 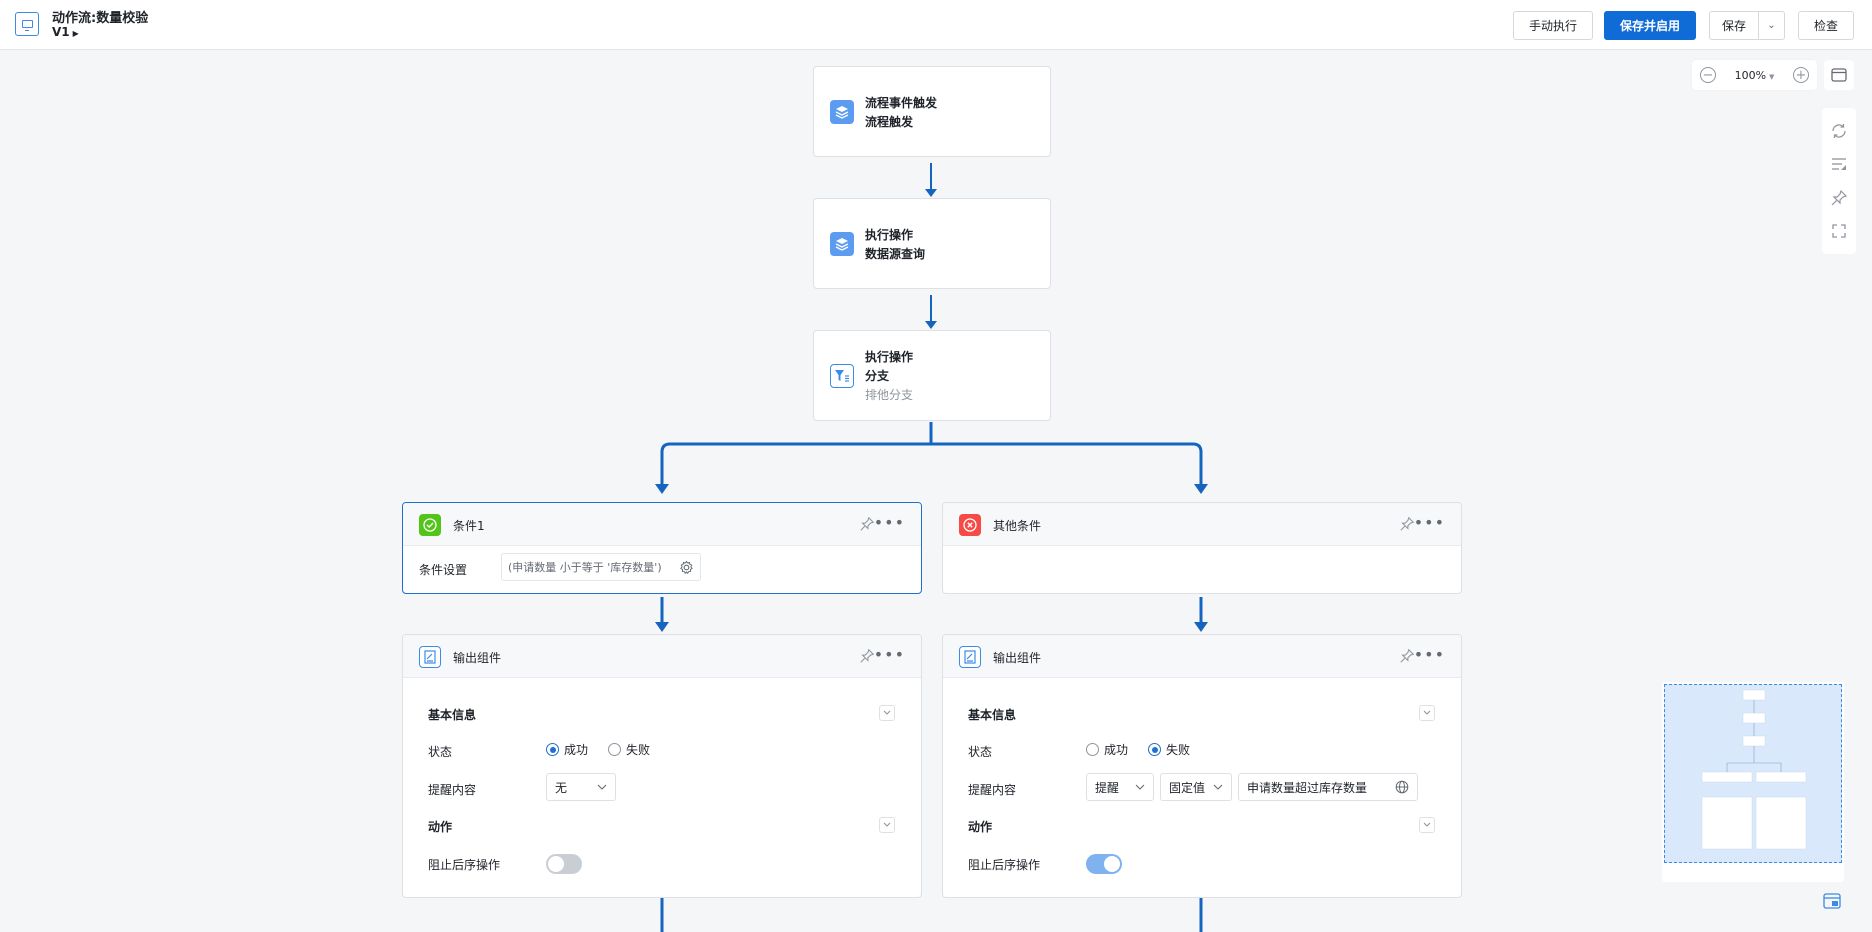 What do you see at coordinates (1839, 181) in the screenshot?
I see `canvas-tools` at bounding box center [1839, 181].